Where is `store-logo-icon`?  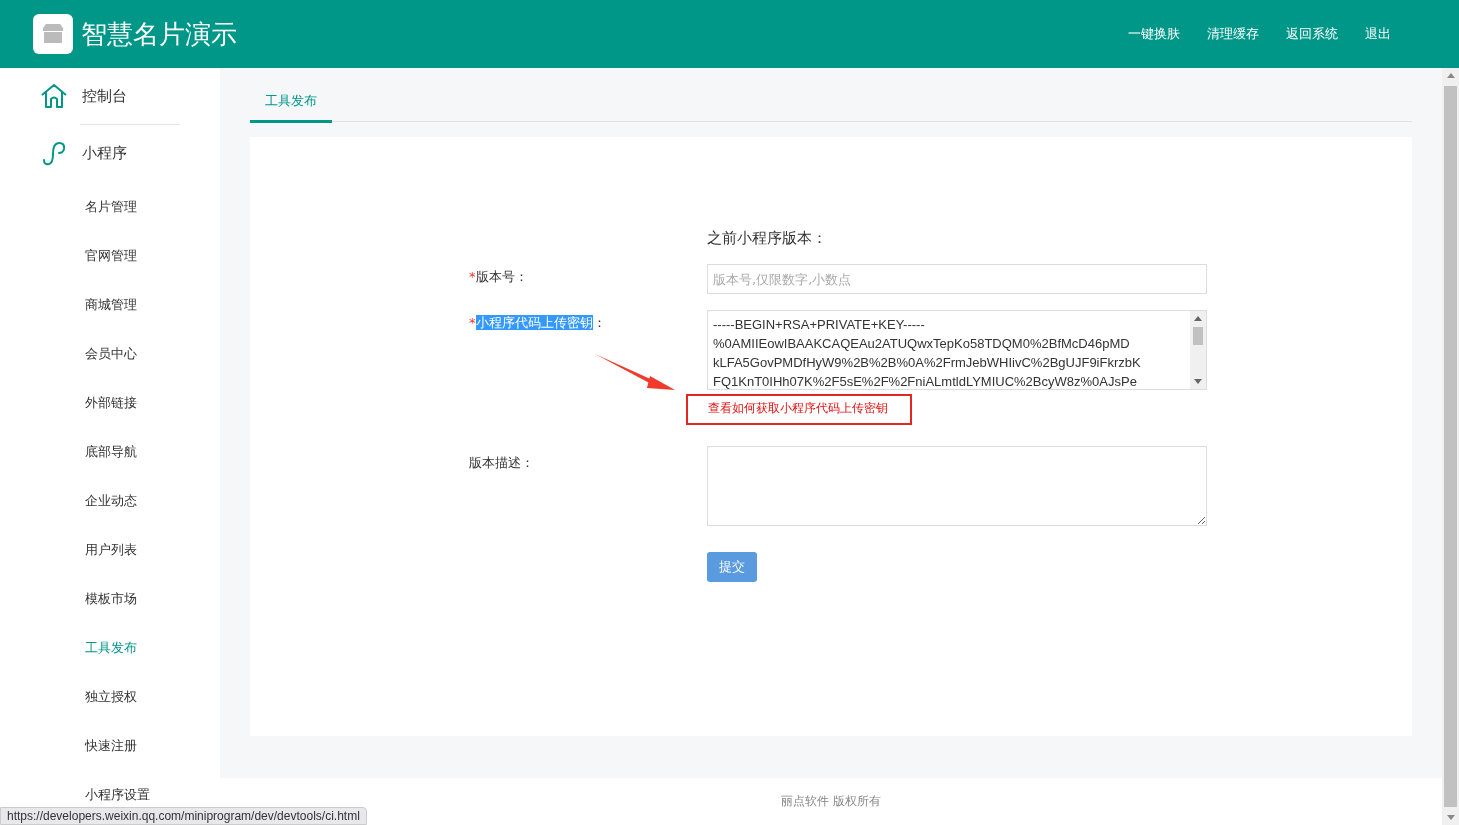
store-logo-icon is located at coordinates (53, 34).